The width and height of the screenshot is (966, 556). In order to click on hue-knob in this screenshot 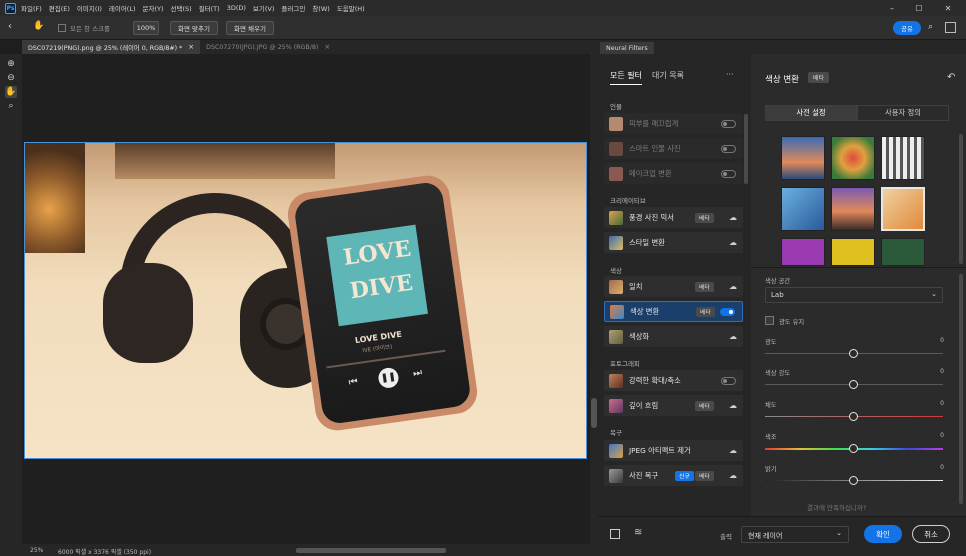, I will do `click(853, 448)`.